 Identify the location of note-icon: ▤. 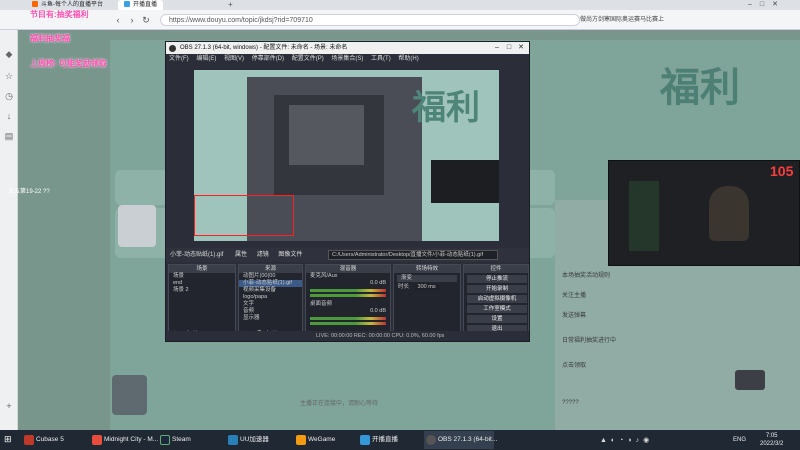
(9, 136).